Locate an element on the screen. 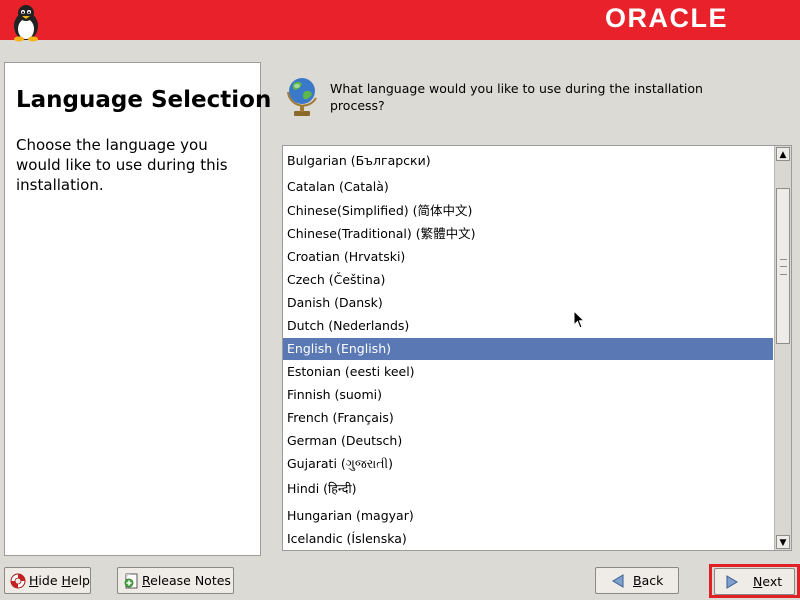  notes-icon is located at coordinates (131, 581).